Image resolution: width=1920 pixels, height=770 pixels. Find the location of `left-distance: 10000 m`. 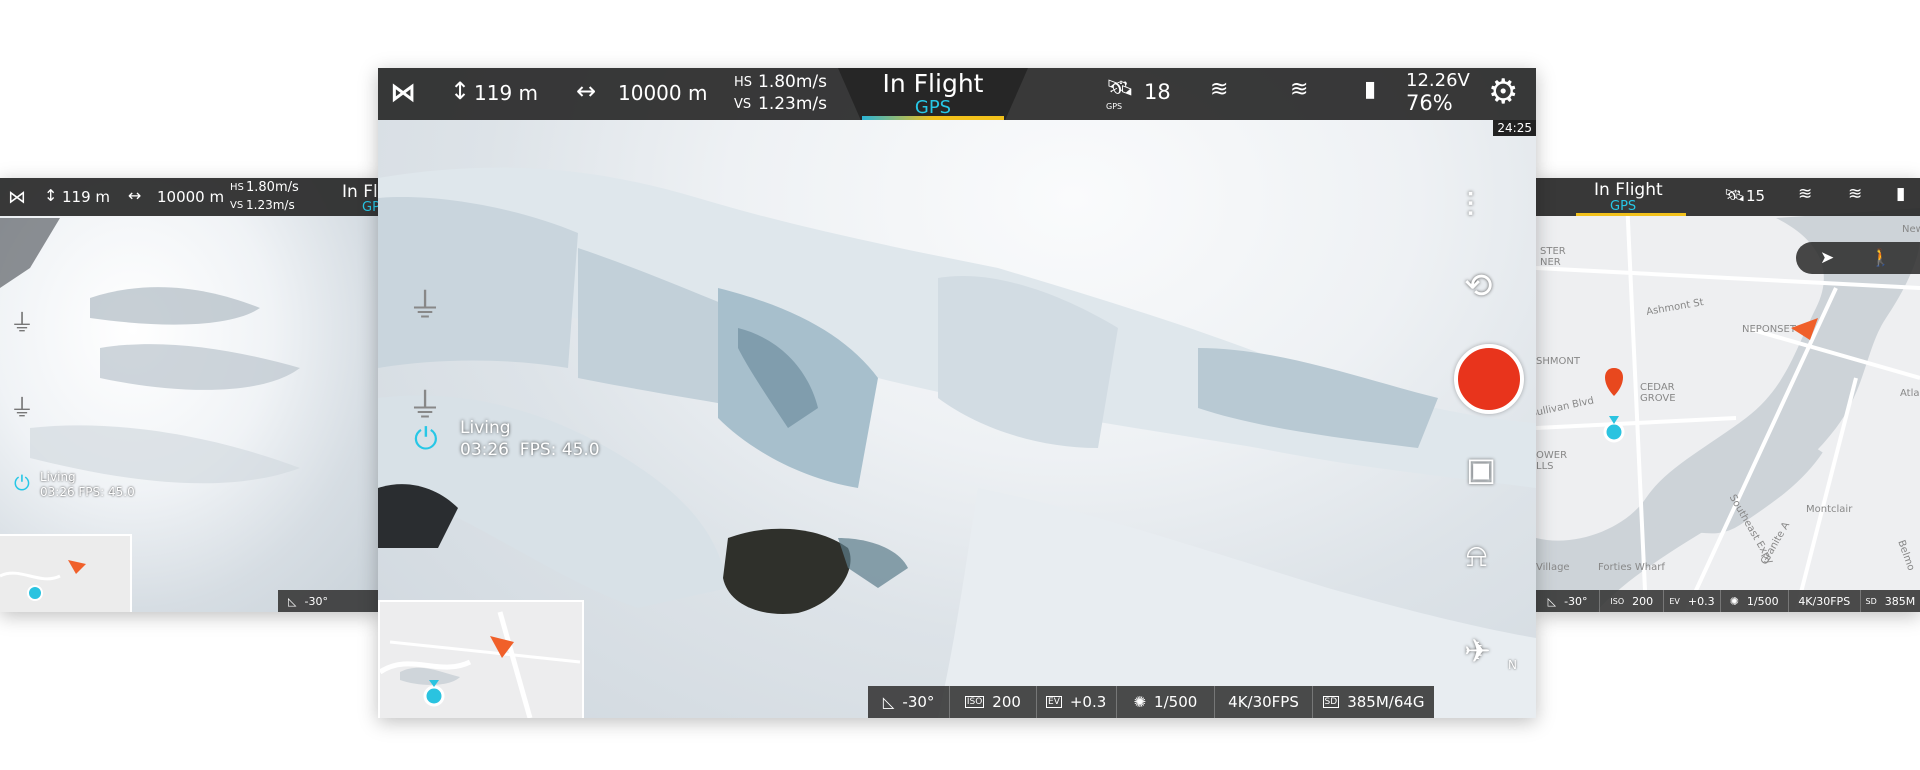

left-distance: 10000 m is located at coordinates (191, 197).